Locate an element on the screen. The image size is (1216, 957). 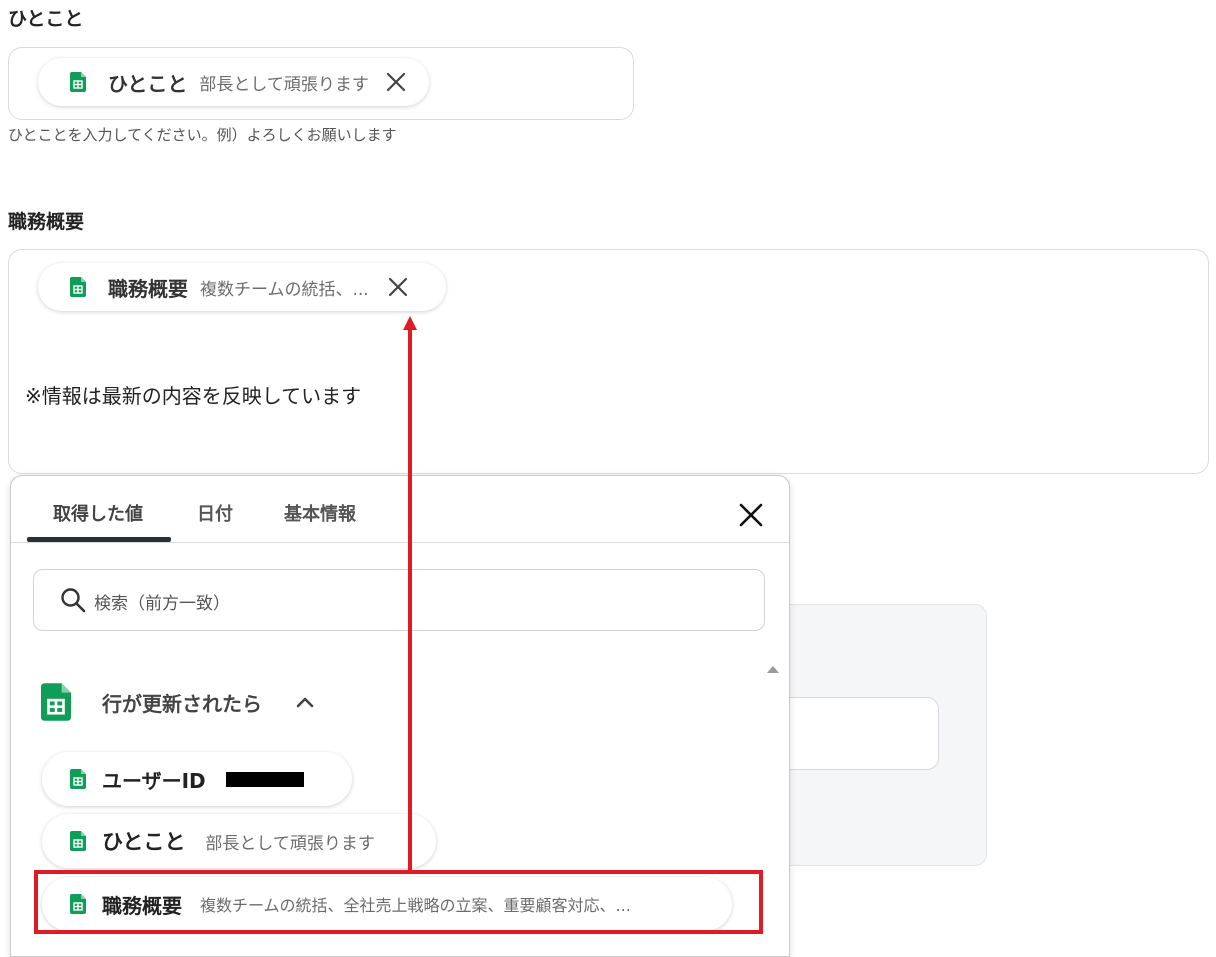
item-label: ユーザーID is located at coordinates (154, 780).